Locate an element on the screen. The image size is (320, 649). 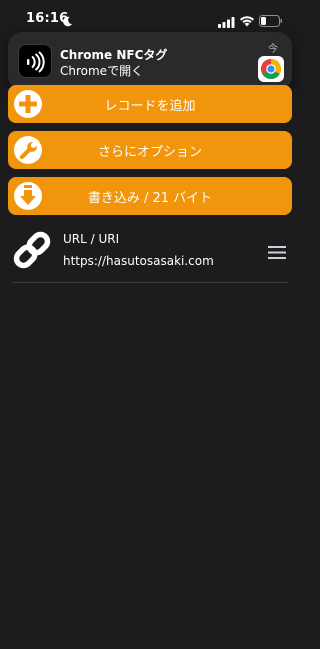
drag-handle-icon is located at coordinates (277, 251).